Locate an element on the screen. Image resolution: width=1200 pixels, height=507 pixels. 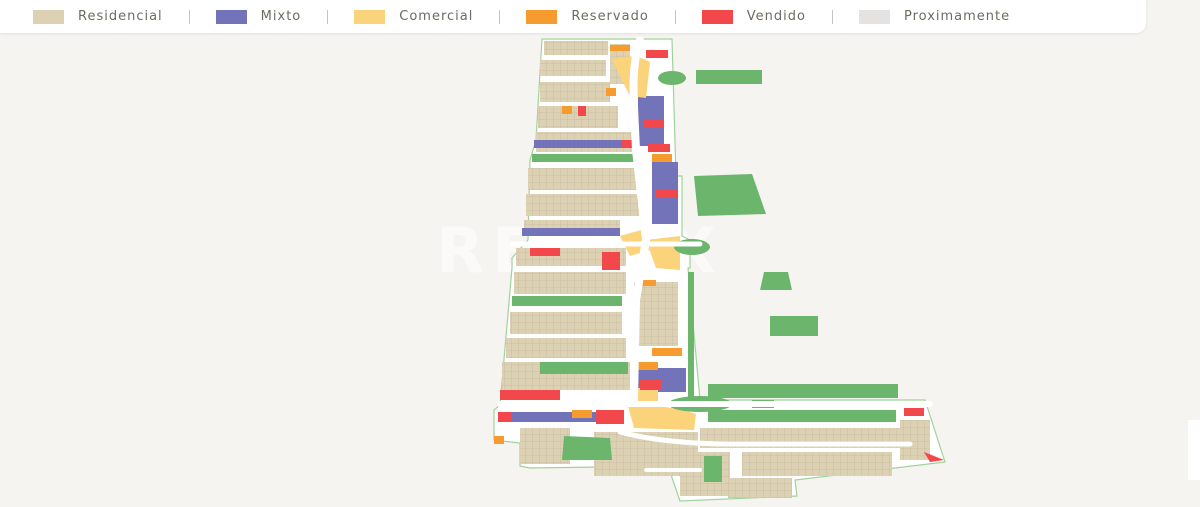
legend-swatch-proximamente is located at coordinates (874, 16).